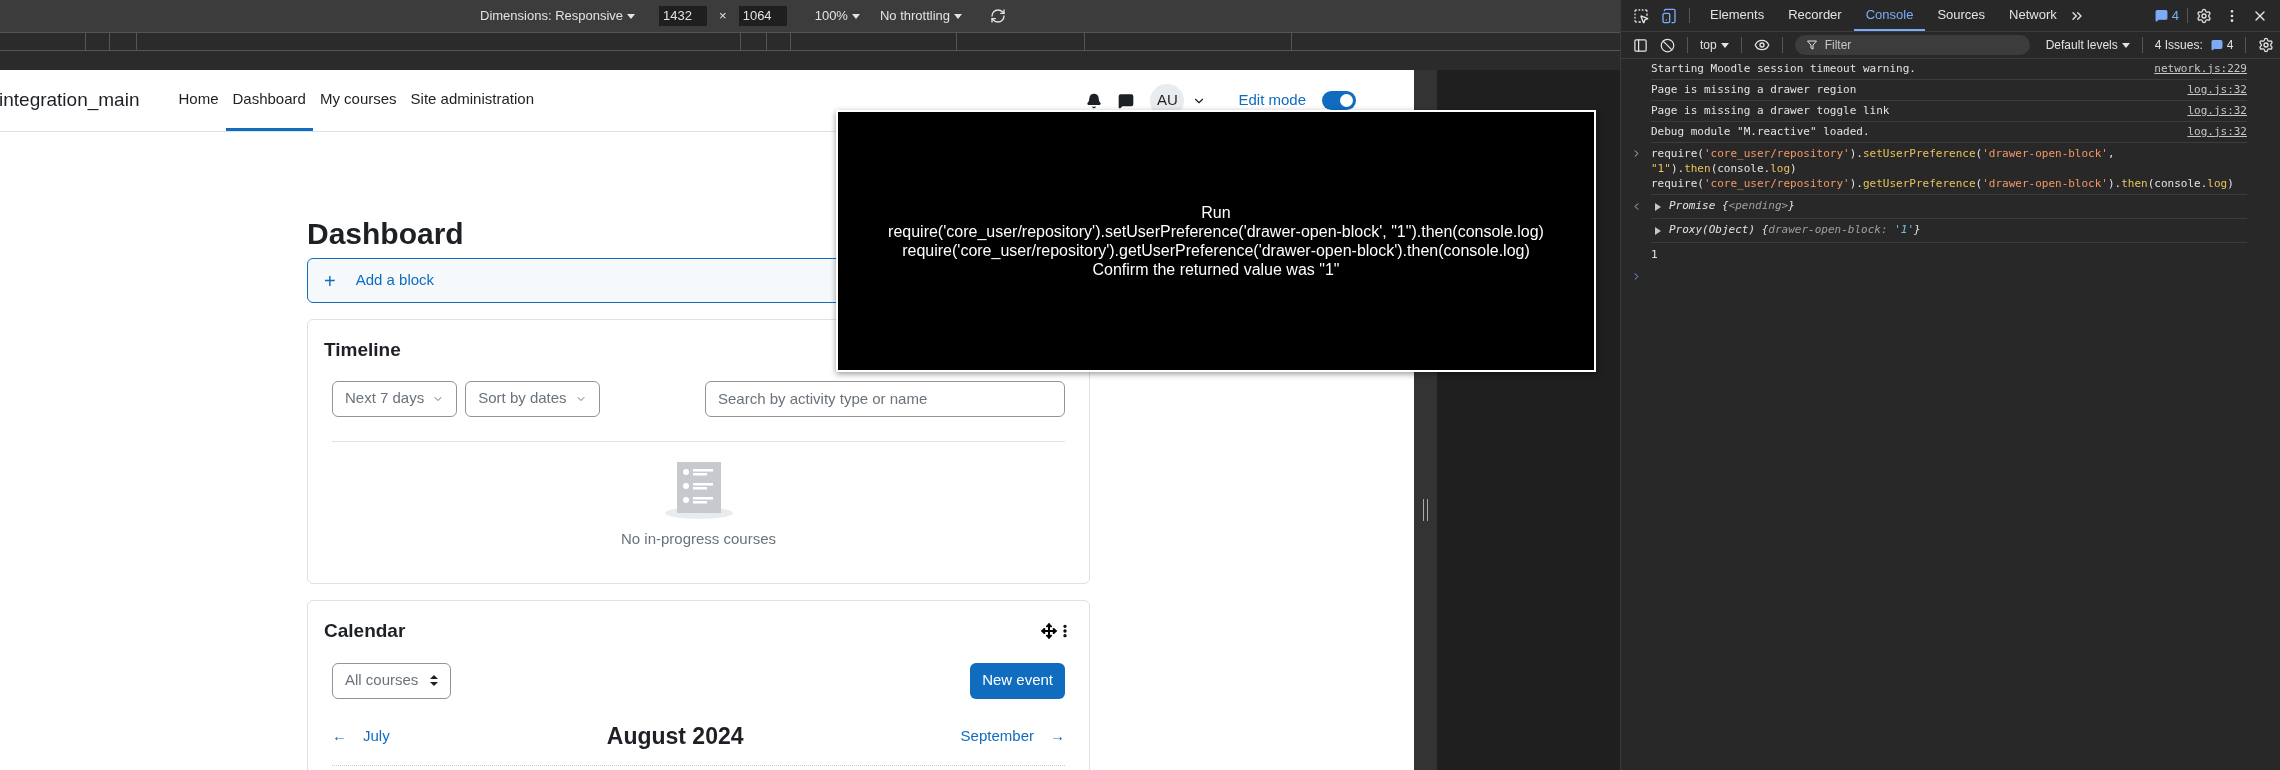 The image size is (2280, 770). I want to click on empty-list-icon, so click(698, 490).